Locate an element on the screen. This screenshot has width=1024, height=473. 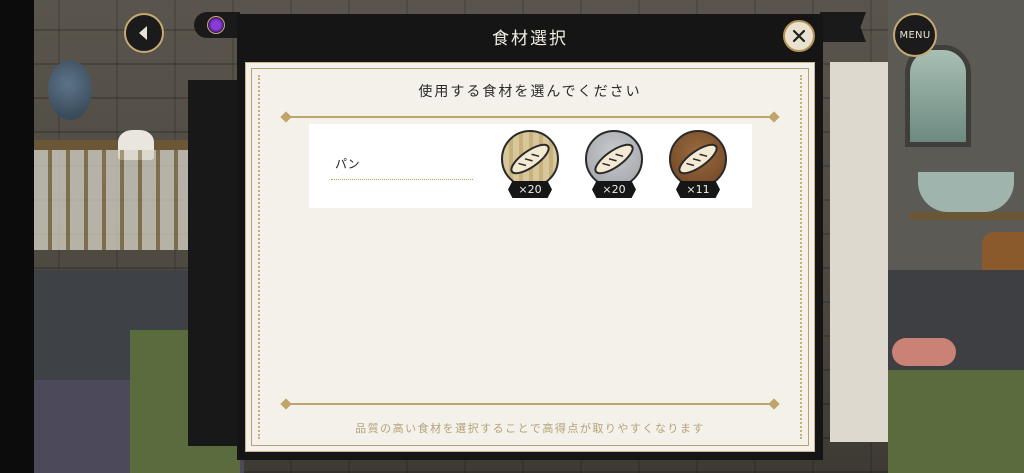
ingredient-item-mid-quality: ×20 is located at coordinates (615, 168).